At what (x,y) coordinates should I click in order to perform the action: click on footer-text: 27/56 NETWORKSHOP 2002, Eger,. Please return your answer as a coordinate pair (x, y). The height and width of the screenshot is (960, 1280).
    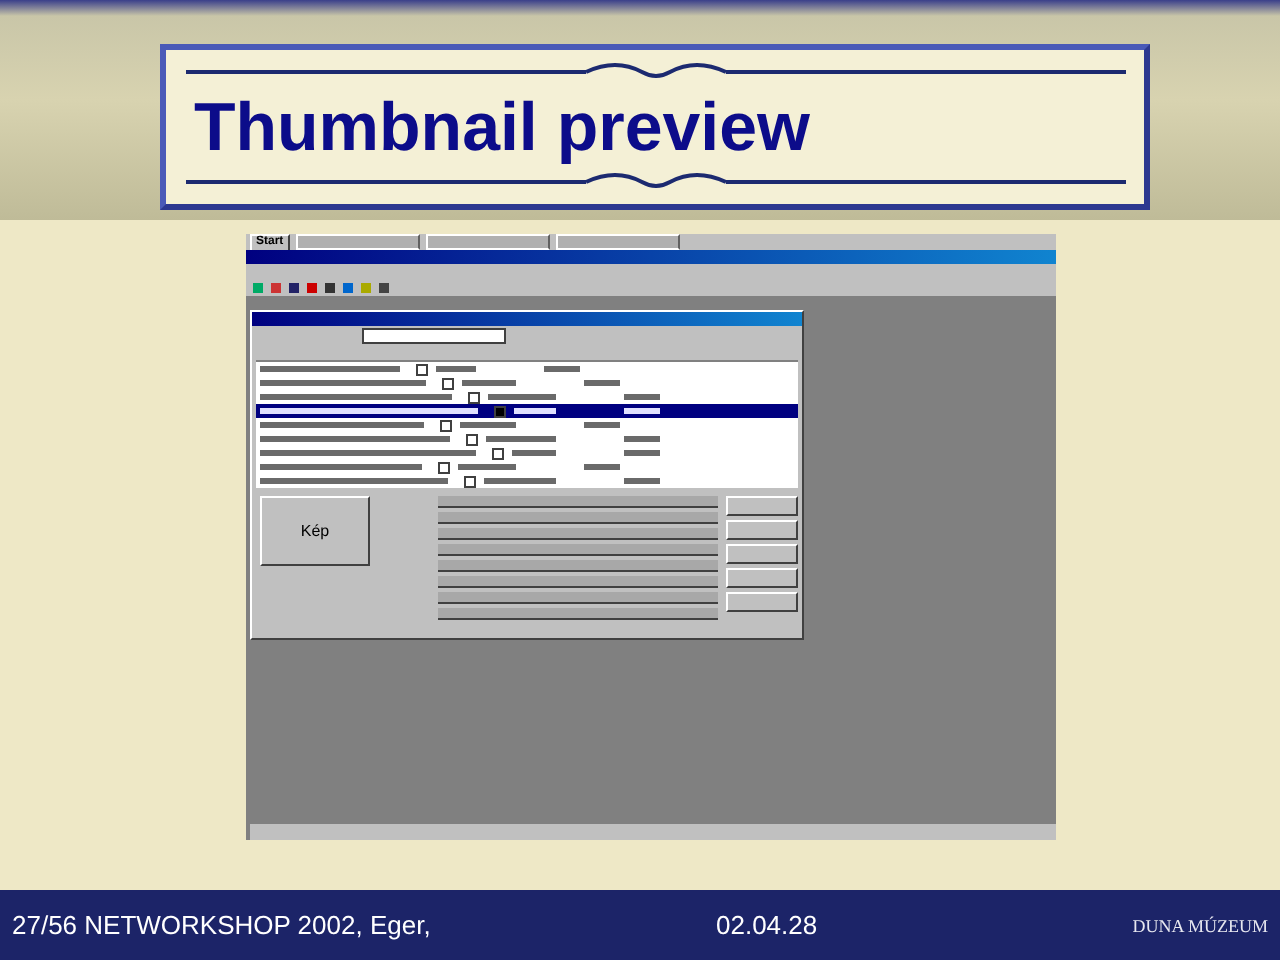
    Looking at the image, I should click on (222, 925).